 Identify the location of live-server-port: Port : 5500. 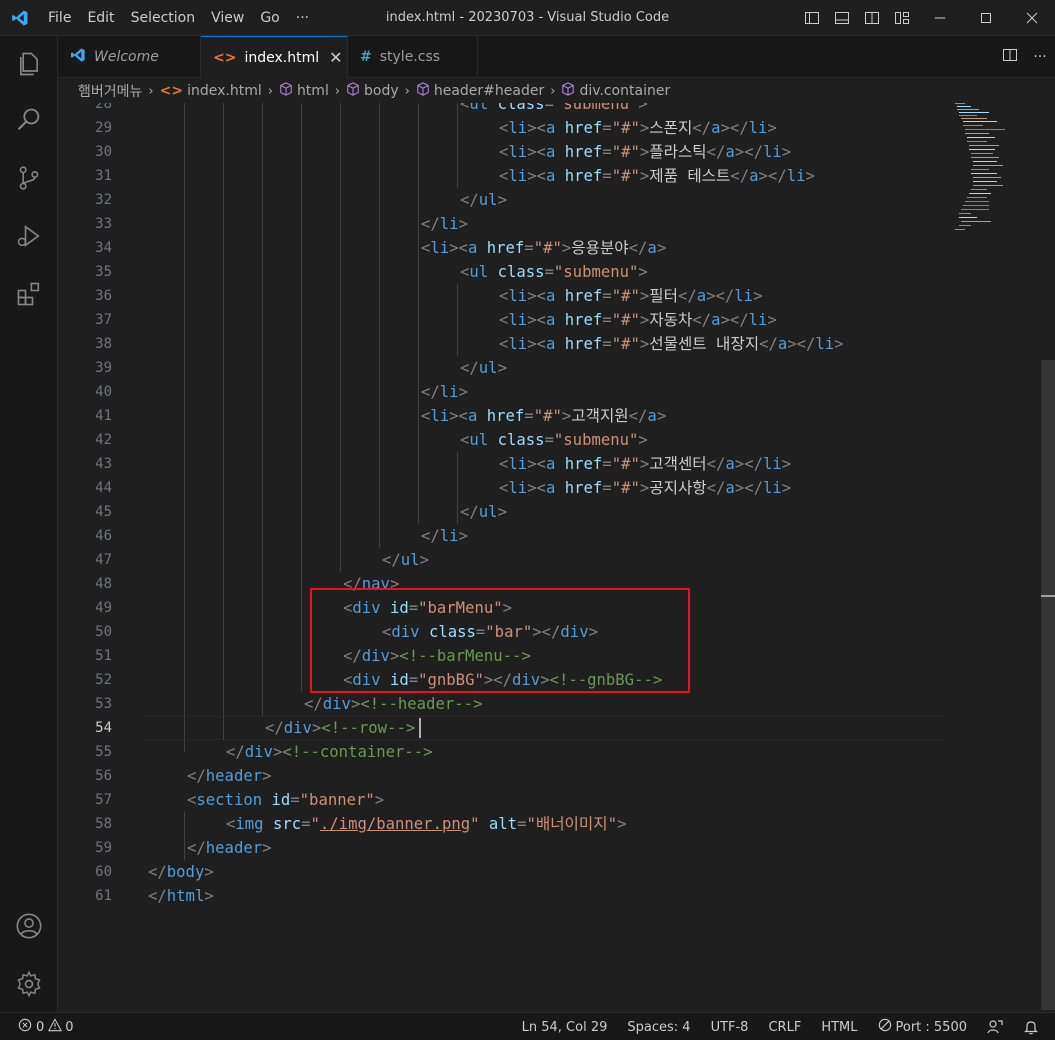
(923, 1027).